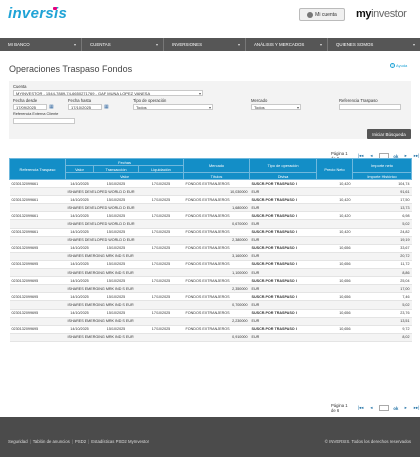  Describe the element at coordinates (216, 305) in the screenshot. I see `cell-titulos: 0,700000` at that location.